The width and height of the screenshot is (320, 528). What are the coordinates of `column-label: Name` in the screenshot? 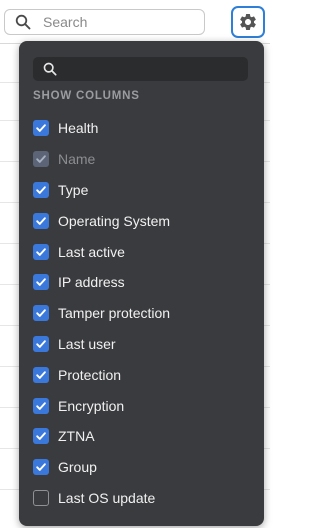 It's located at (77, 159).